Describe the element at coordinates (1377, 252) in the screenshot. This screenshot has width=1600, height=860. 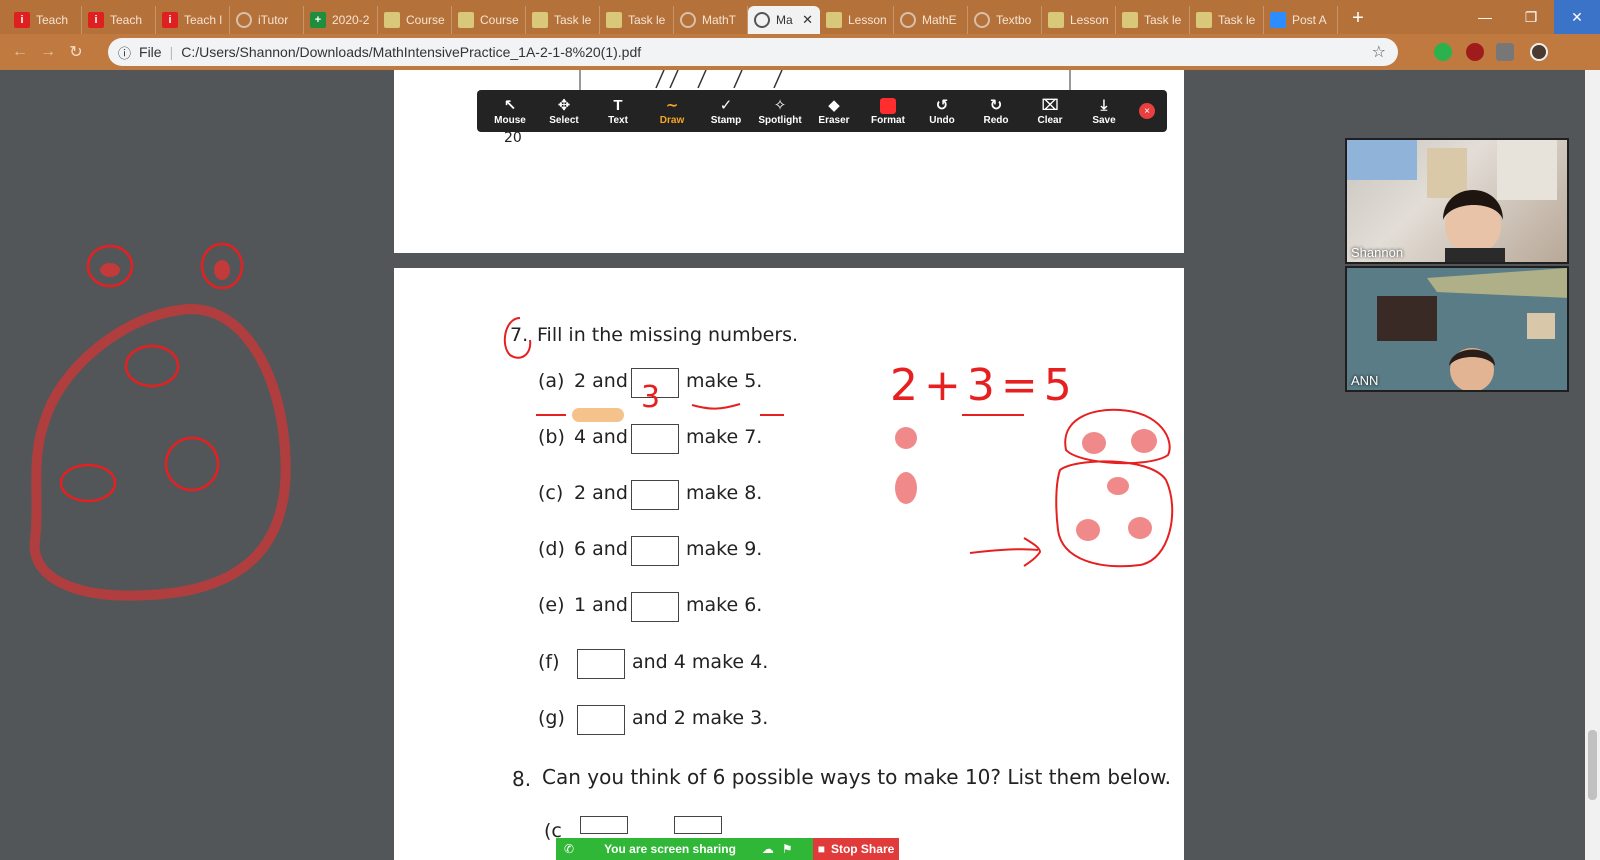
I see `participant-name: Shannon` at that location.